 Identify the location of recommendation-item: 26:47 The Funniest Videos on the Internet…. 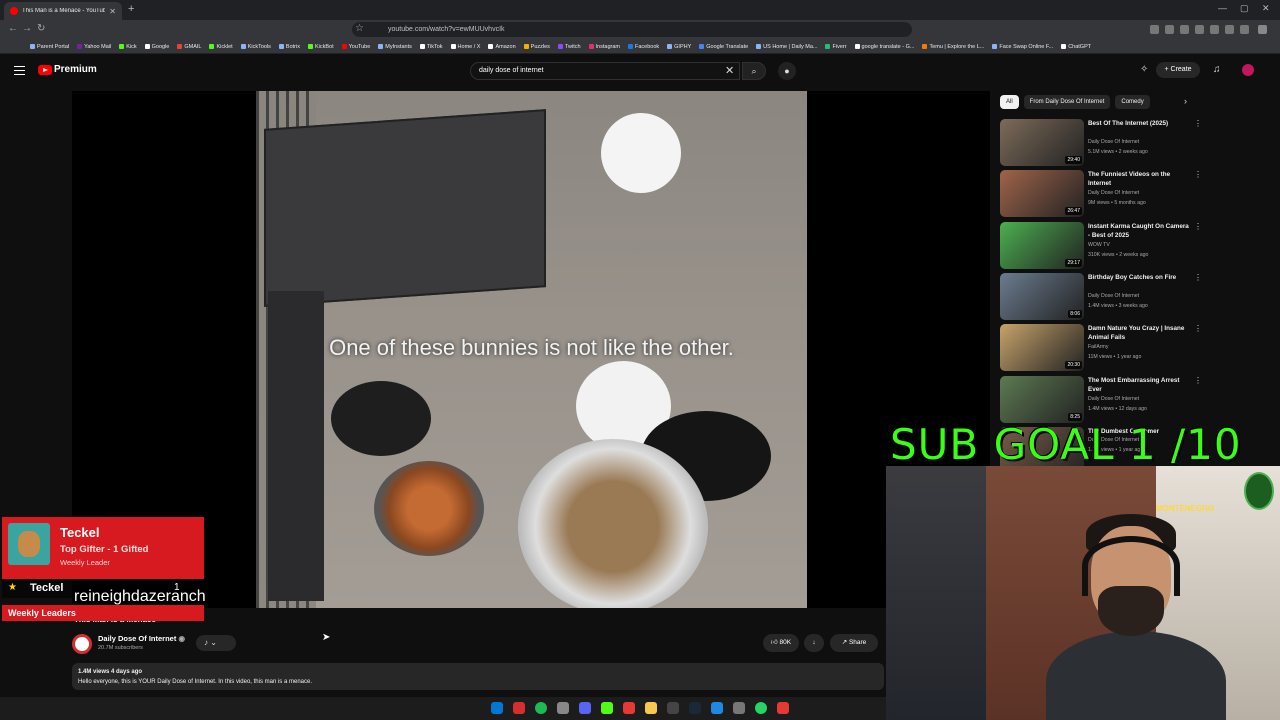
(1135, 194).